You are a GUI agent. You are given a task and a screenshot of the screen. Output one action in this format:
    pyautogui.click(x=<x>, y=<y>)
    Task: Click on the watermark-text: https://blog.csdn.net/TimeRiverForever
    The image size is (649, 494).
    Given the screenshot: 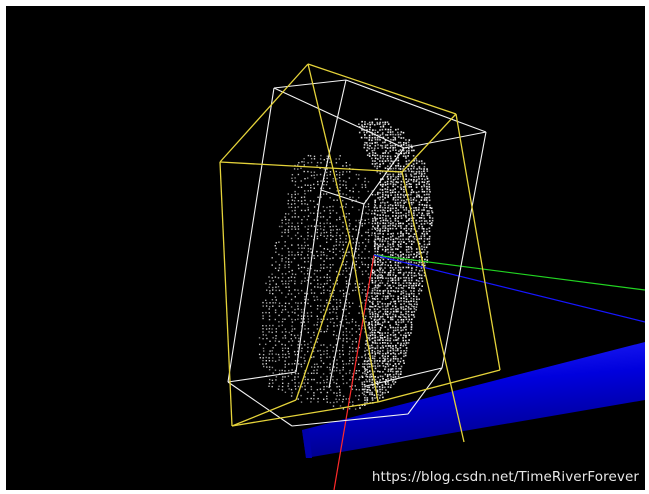 What is the action you would take?
    pyautogui.click(x=505, y=477)
    